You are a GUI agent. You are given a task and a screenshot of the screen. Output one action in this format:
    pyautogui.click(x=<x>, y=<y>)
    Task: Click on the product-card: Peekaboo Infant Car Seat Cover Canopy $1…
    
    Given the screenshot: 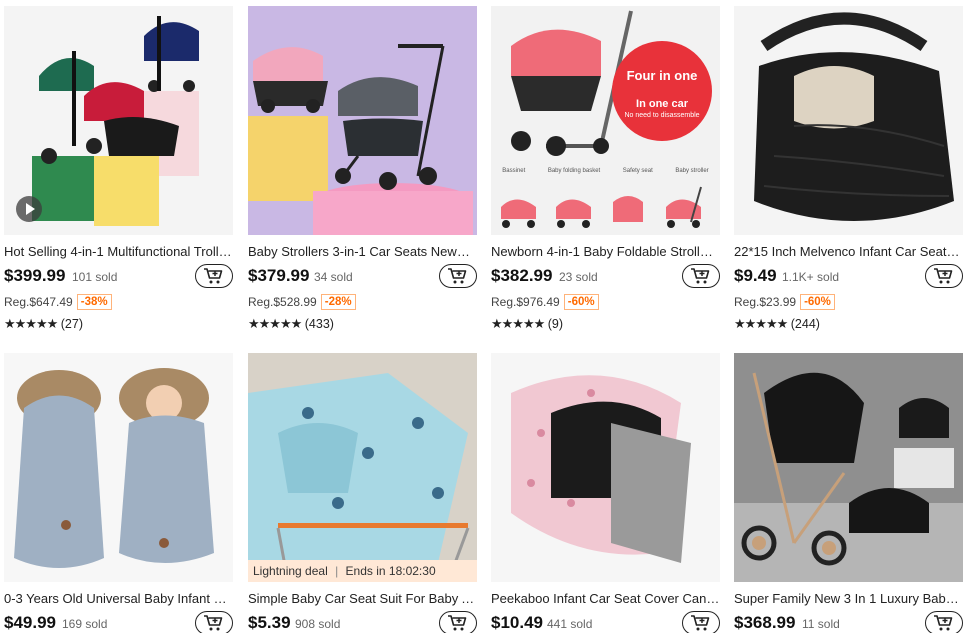 What is the action you would take?
    pyautogui.click(x=605, y=493)
    